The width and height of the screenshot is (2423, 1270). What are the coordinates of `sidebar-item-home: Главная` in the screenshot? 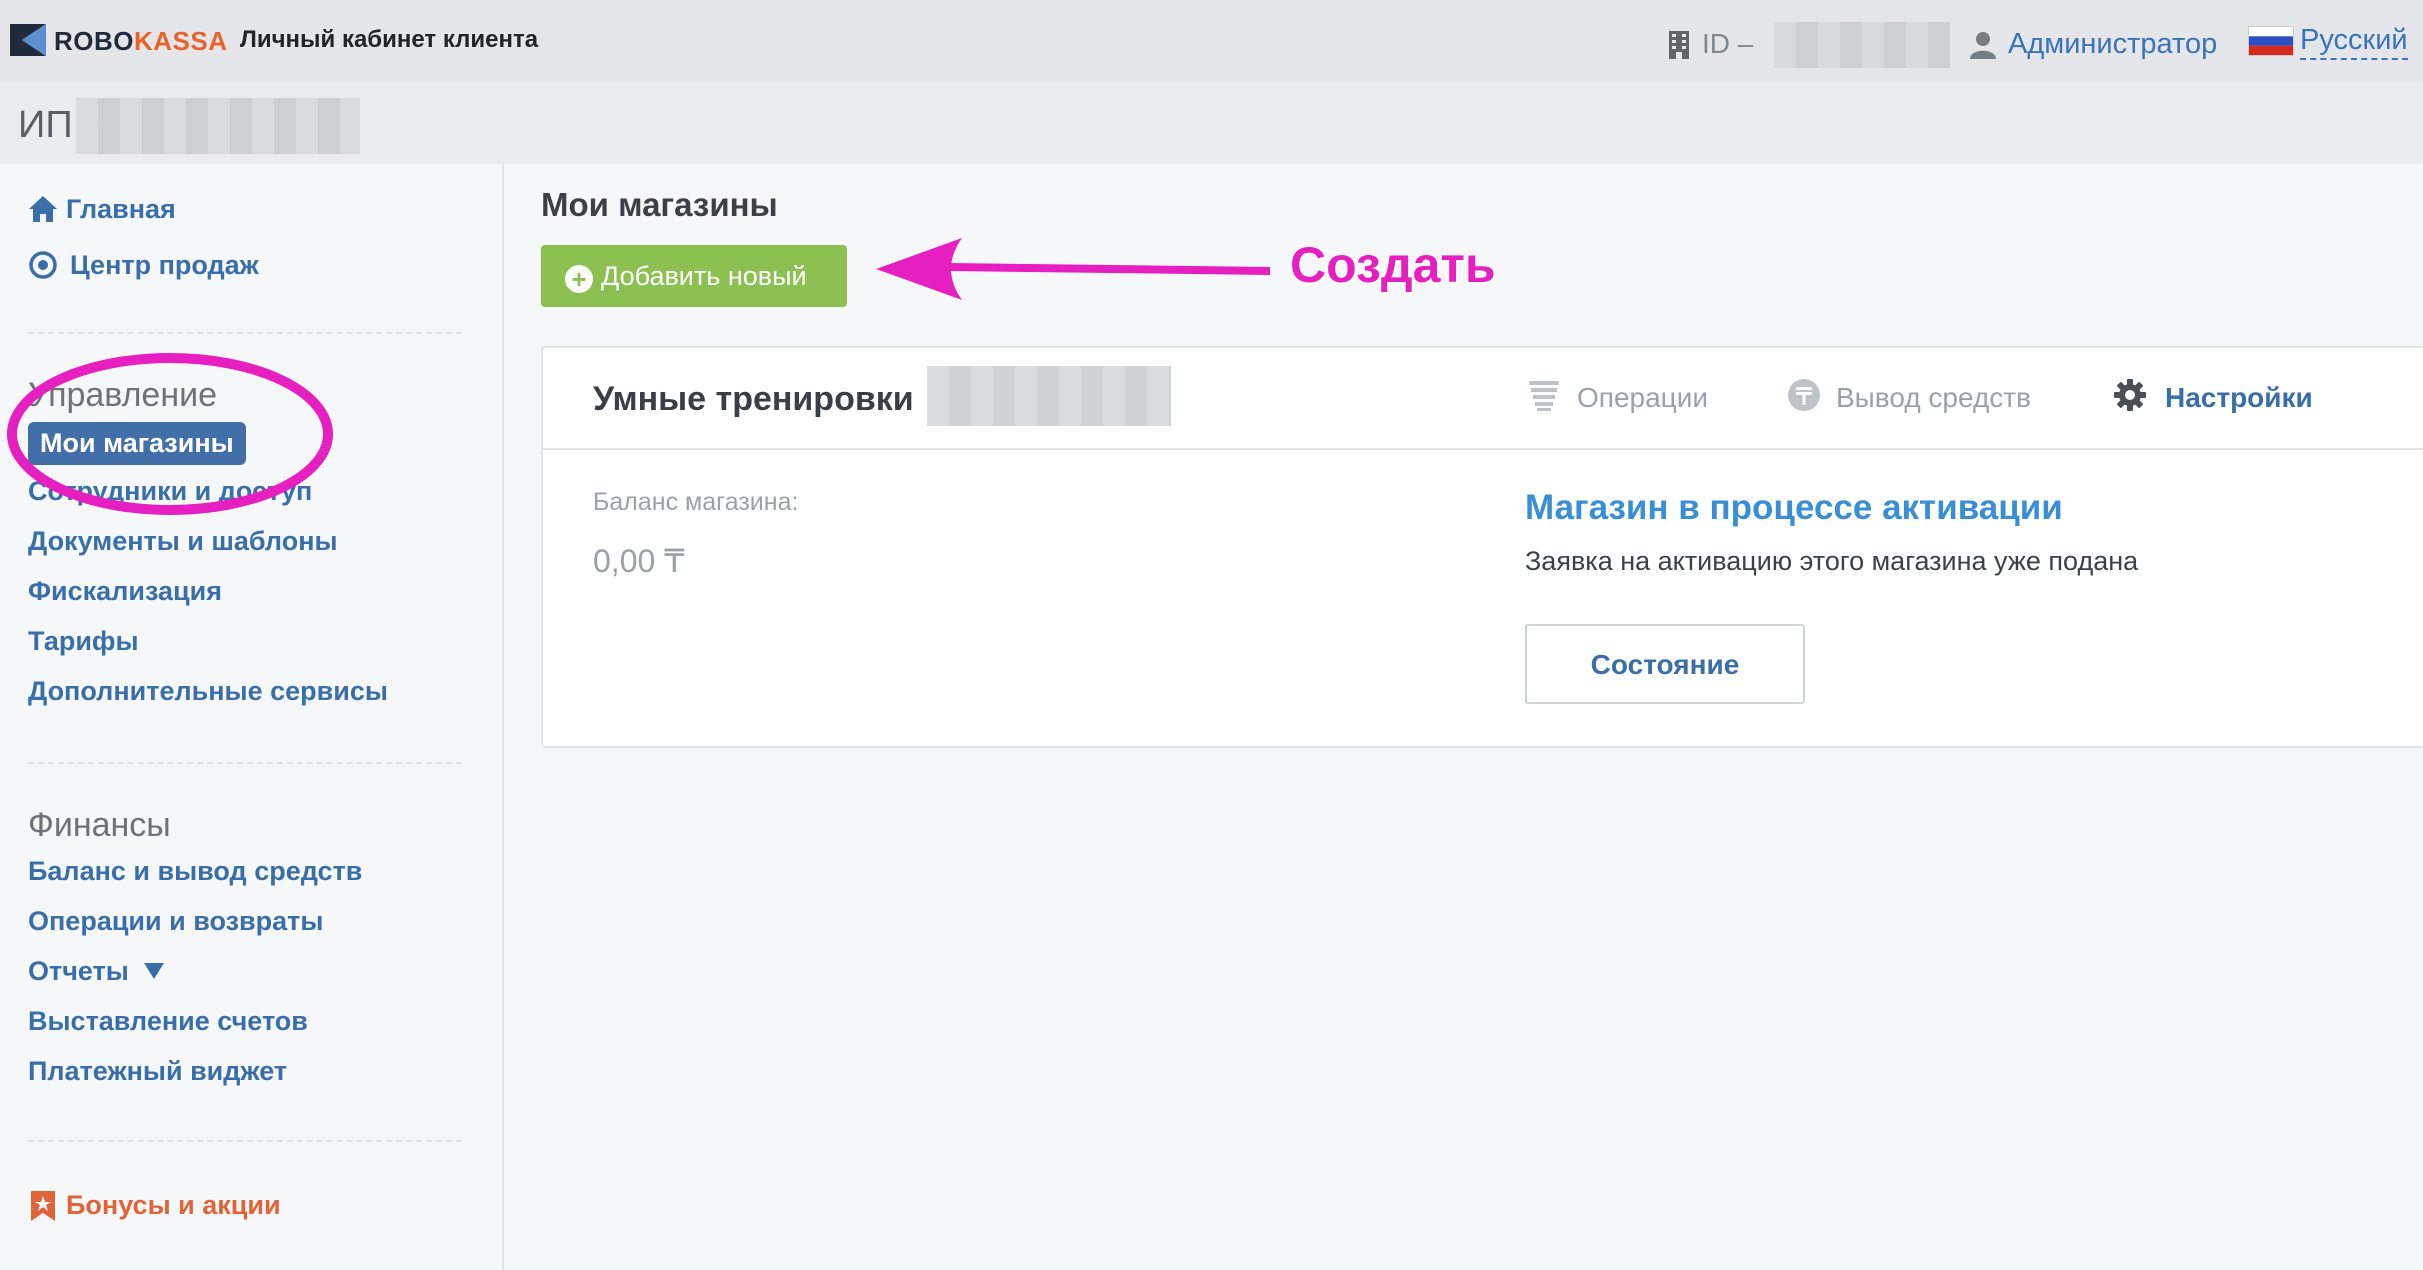 It's located at (121, 209).